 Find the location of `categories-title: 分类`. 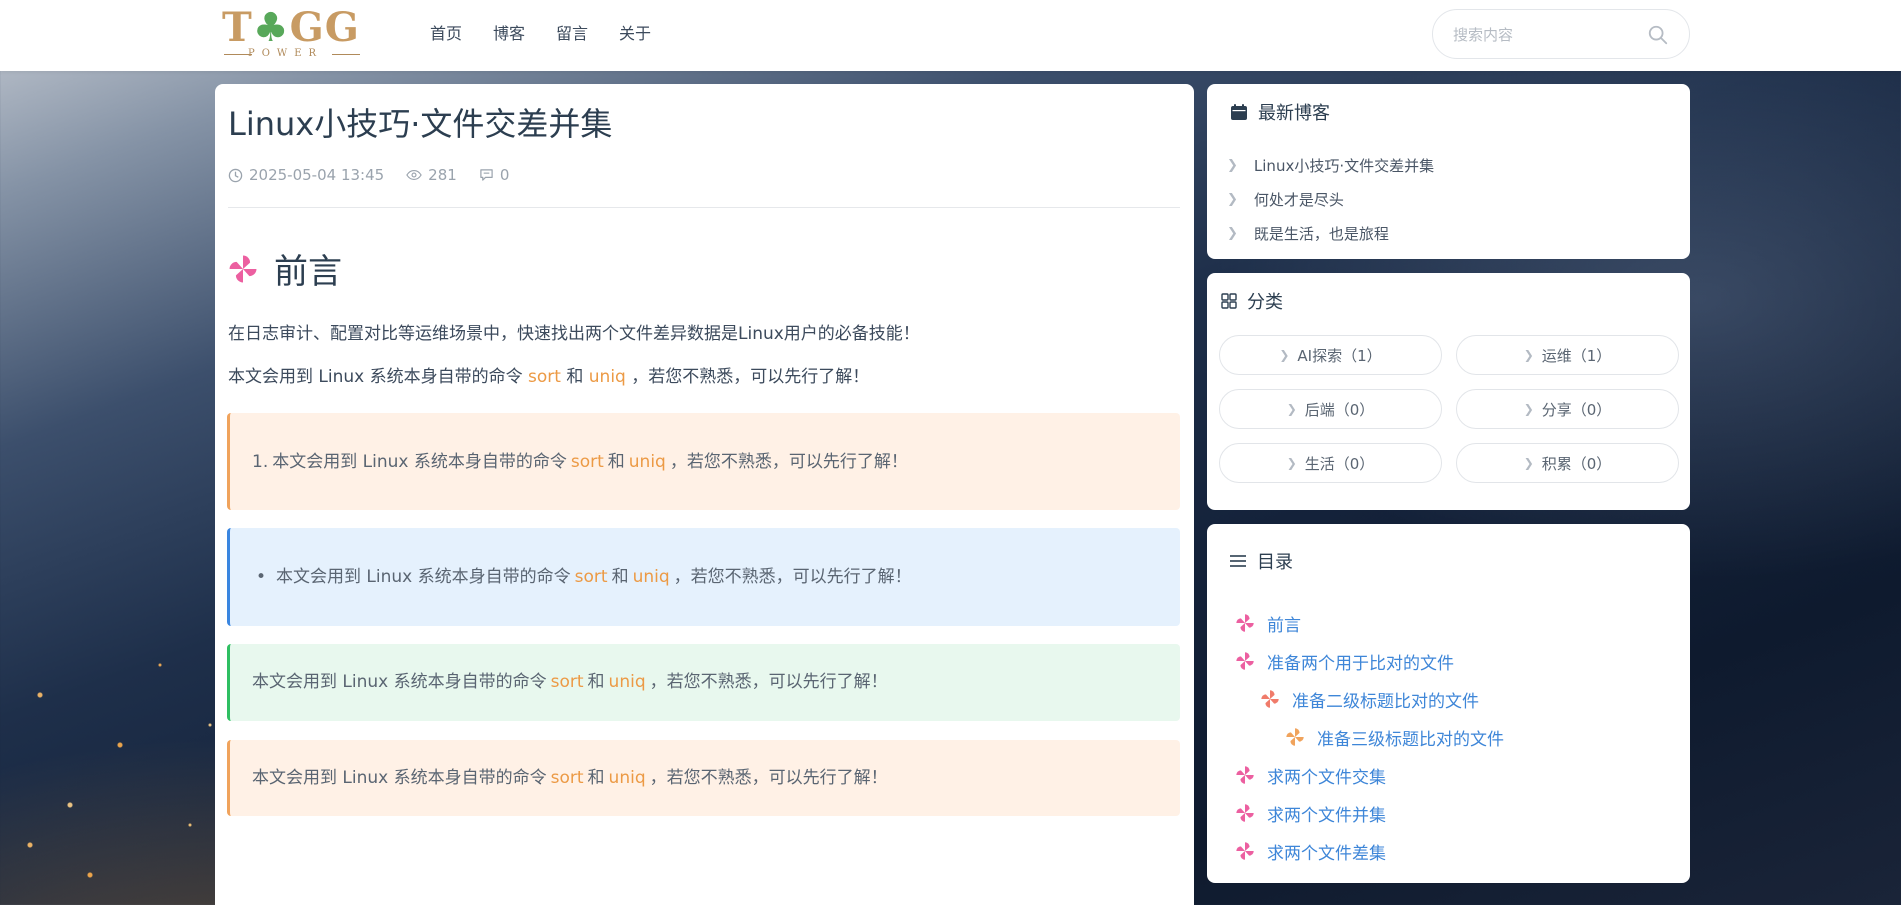

categories-title: 分类 is located at coordinates (1265, 302).